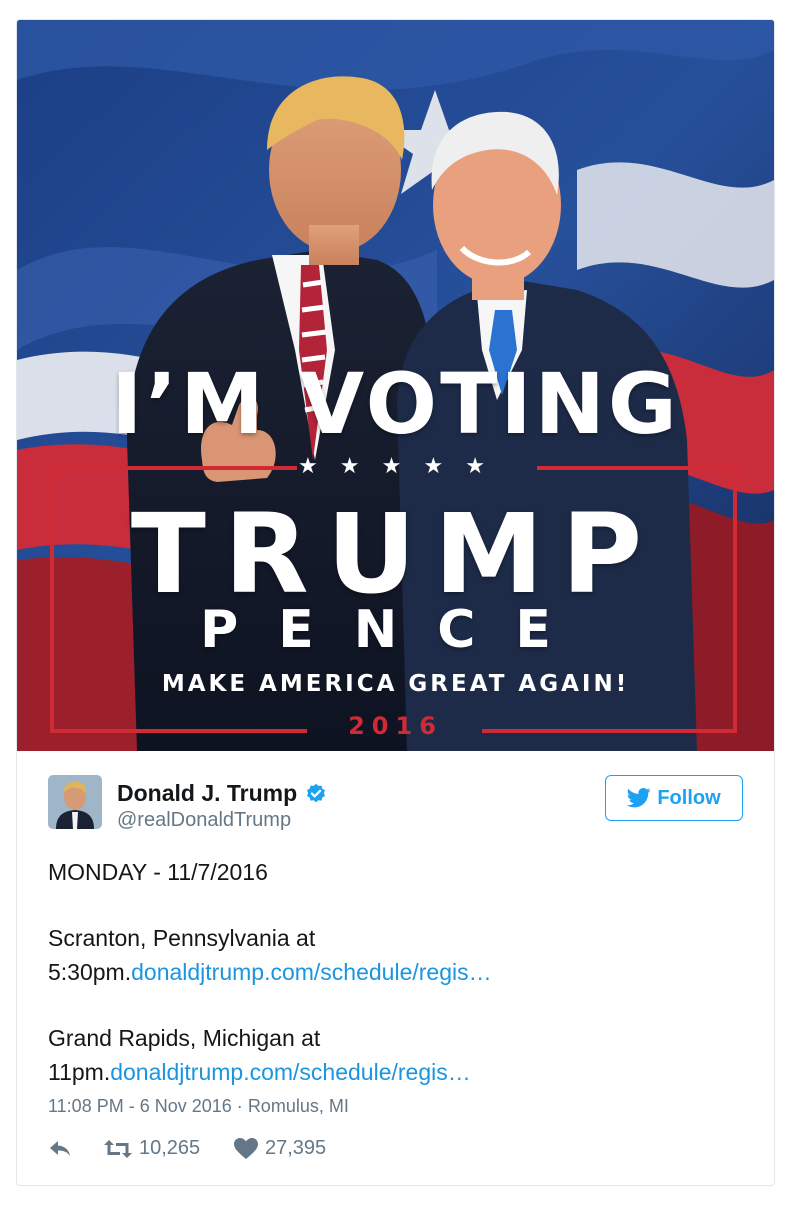 This screenshot has height=1213, width=799. Describe the element at coordinates (76, 1149) in the screenshot. I see `reply-button` at that location.